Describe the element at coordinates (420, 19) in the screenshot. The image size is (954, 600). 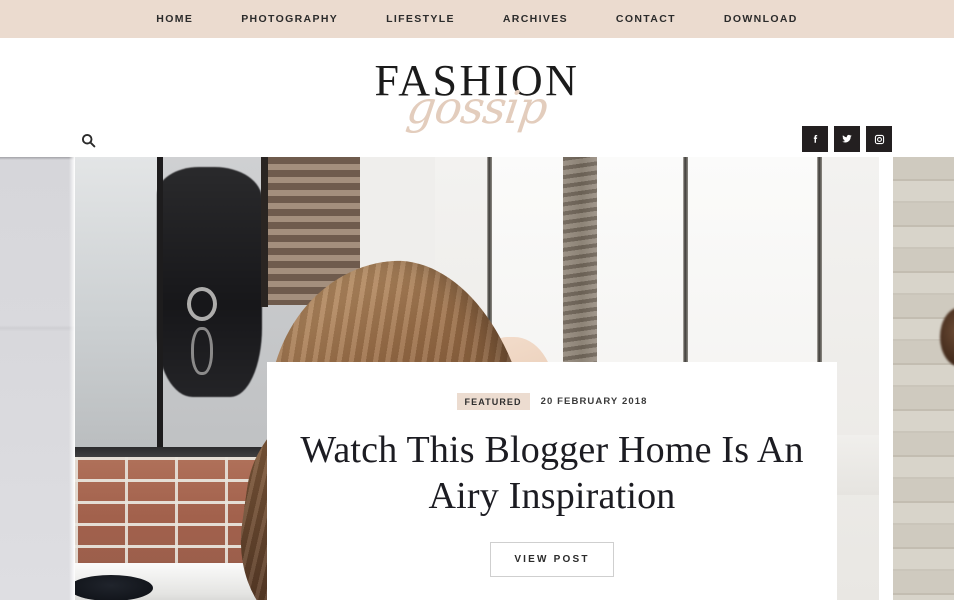
I see `nav-item-lifestyle: LIFESTYLE` at that location.